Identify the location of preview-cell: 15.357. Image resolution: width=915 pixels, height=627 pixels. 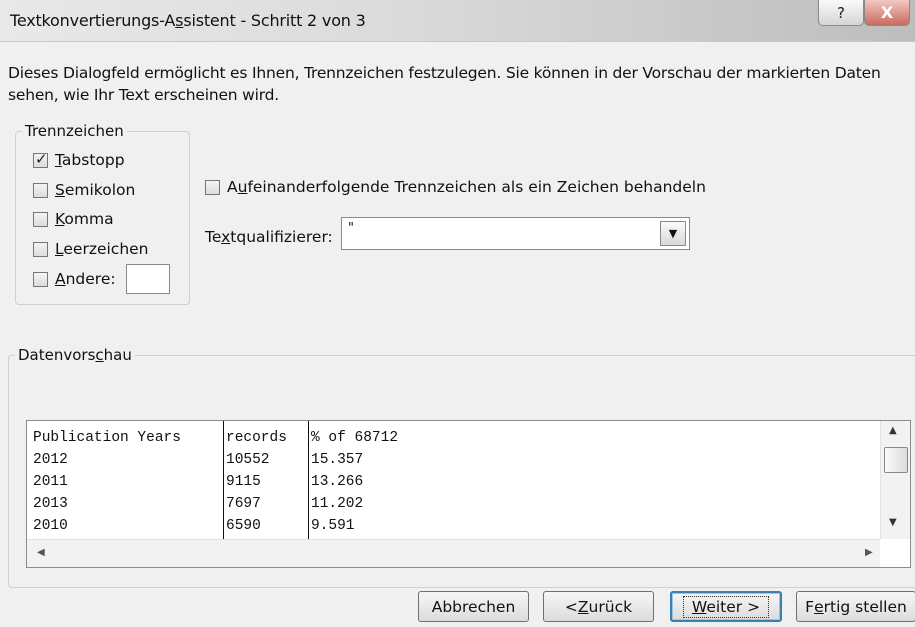
(337, 460).